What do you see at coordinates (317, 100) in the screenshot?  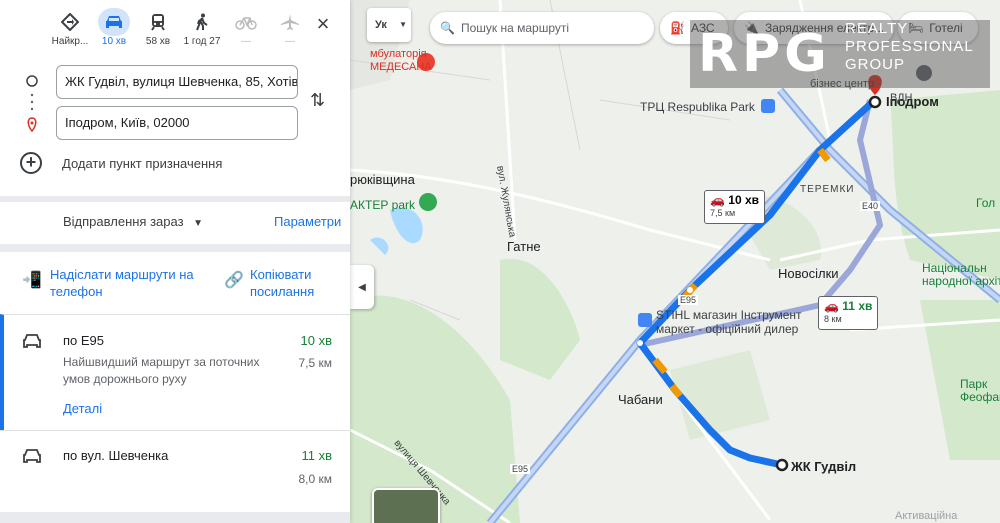 I see `swap-icon: ⇅` at bounding box center [317, 100].